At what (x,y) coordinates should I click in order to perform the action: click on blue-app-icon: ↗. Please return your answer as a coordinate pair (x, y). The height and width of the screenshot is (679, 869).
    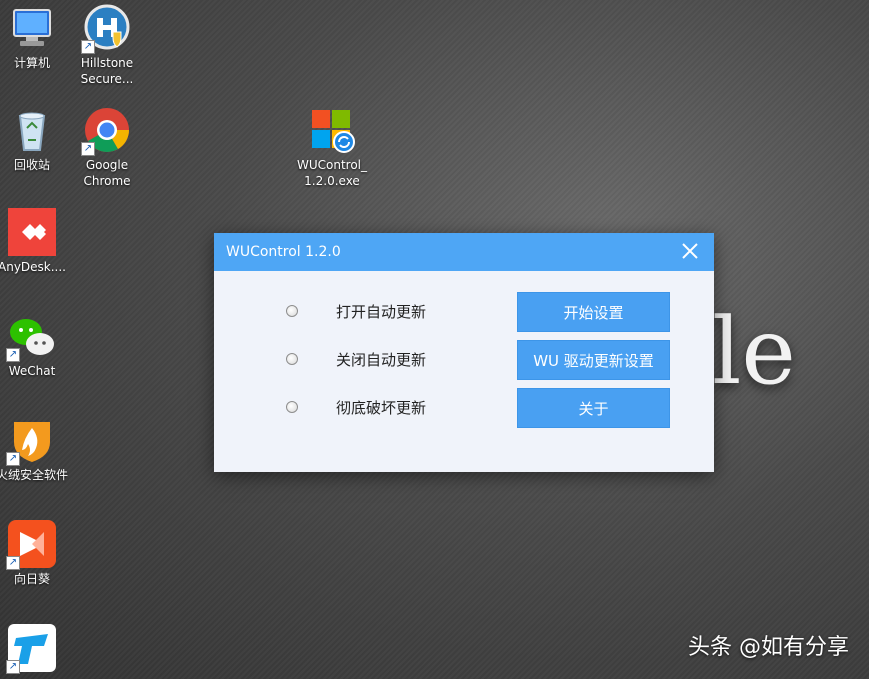
    Looking at the image, I should click on (31, 649).